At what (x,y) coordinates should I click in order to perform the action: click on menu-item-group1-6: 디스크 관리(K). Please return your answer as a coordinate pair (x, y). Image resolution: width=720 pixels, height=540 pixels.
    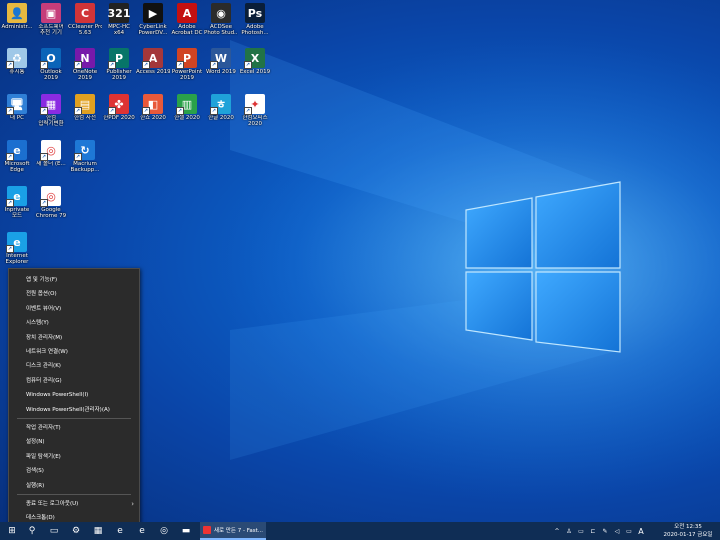
    Looking at the image, I should click on (74, 366).